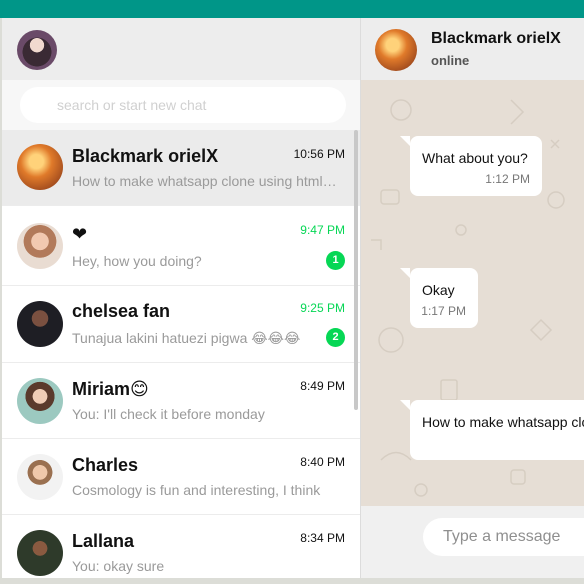 The height and width of the screenshot is (584, 584). What do you see at coordinates (507, 179) in the screenshot?
I see `message-time: 1:12 PM` at bounding box center [507, 179].